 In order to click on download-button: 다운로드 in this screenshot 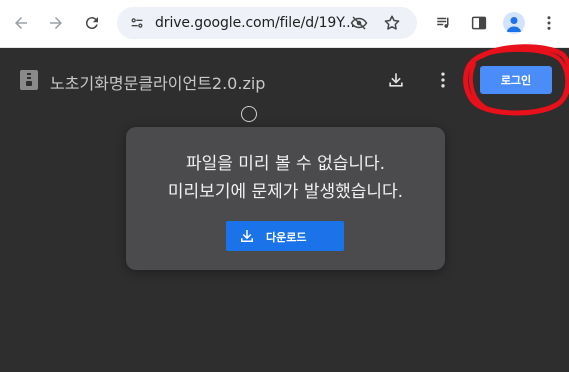, I will do `click(285, 236)`.